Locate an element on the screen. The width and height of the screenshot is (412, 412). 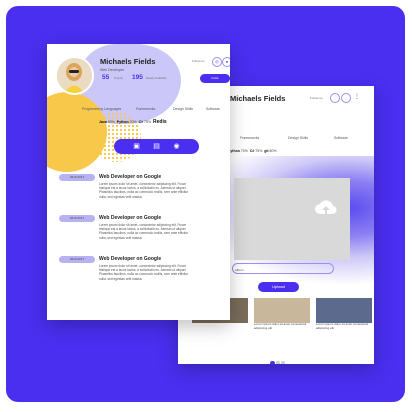
invite-button: Invite is located at coordinates (215, 78).